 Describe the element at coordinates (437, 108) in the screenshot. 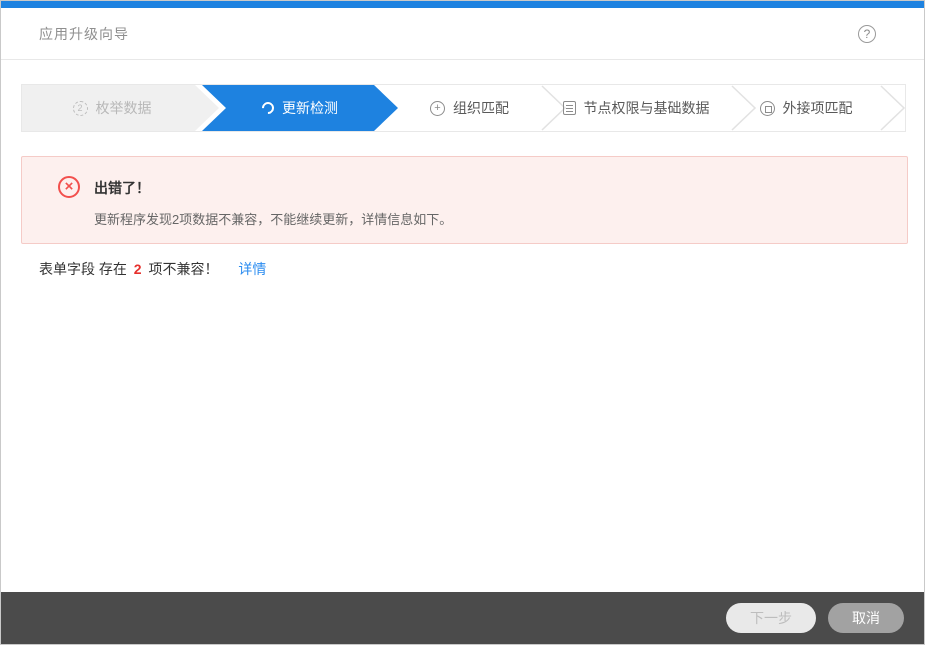

I see `org-match-icon: +` at that location.